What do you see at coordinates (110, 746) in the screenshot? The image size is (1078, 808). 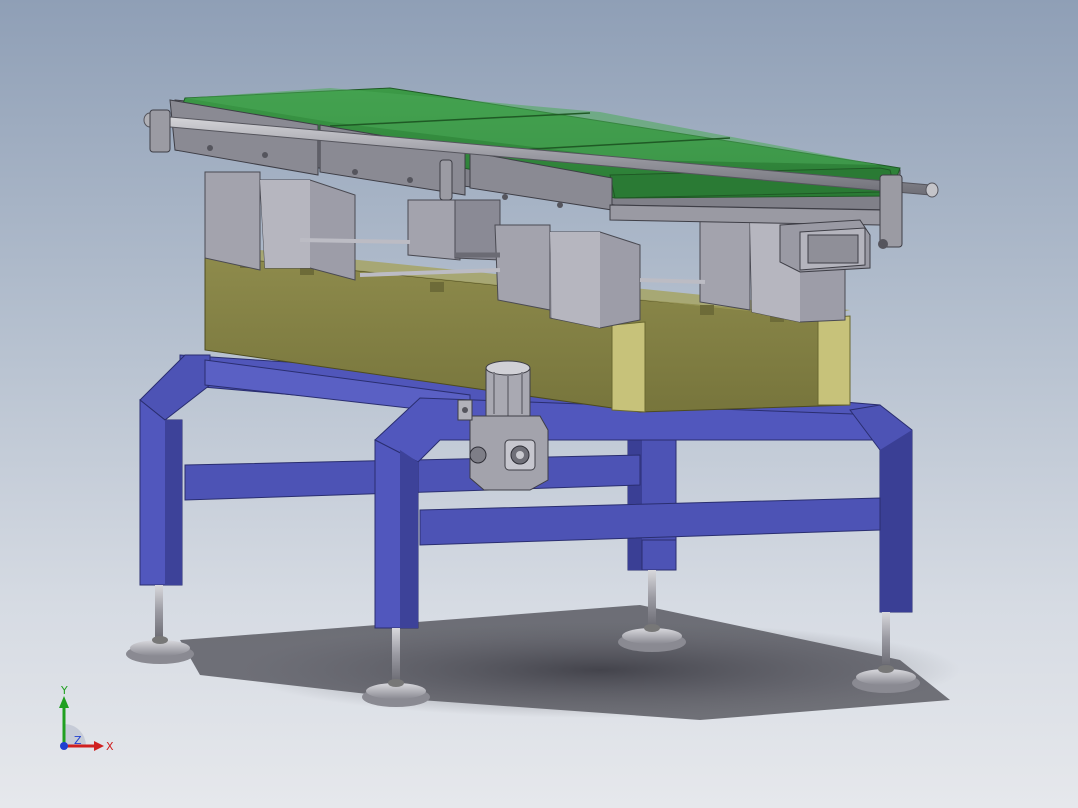 I see `x-axis-label: X` at bounding box center [110, 746].